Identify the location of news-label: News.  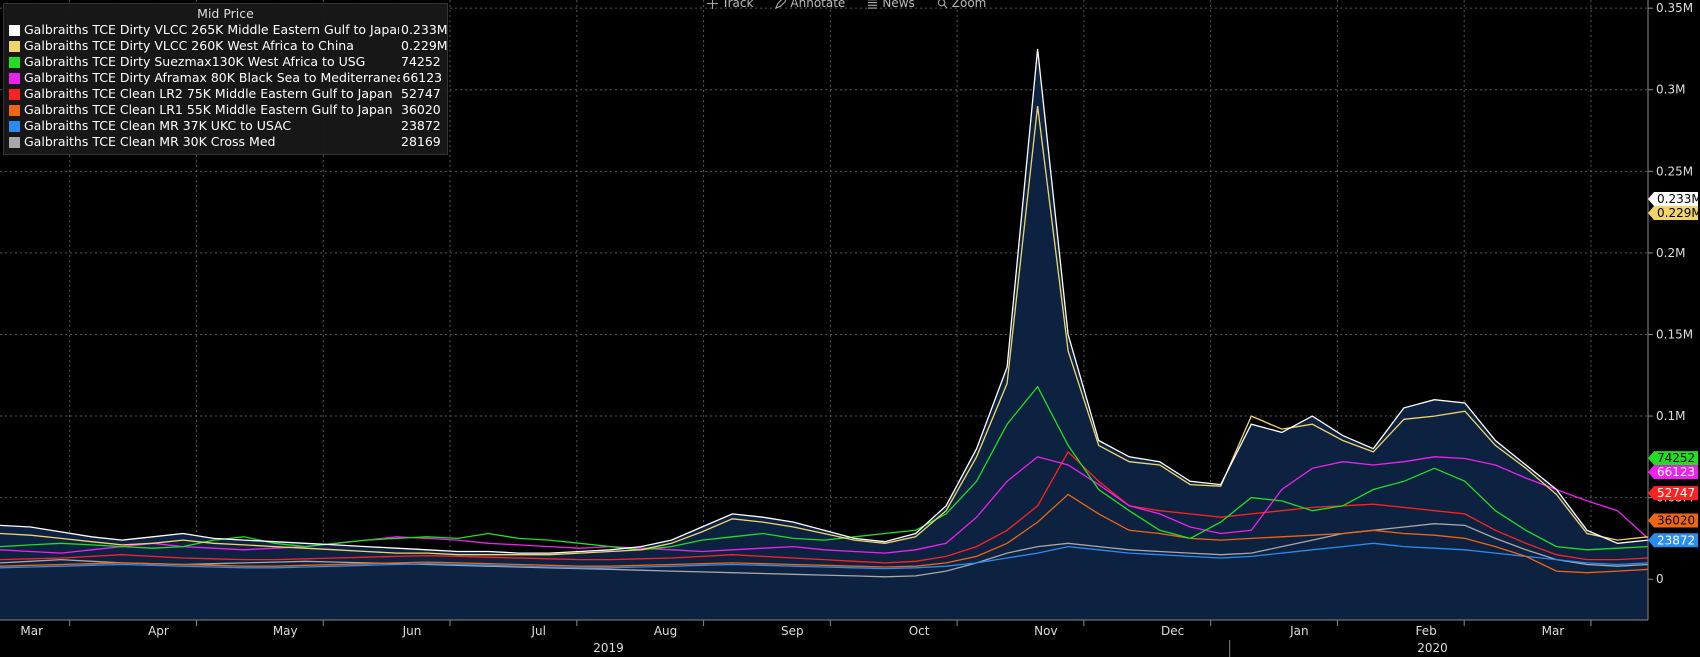
(898, 5).